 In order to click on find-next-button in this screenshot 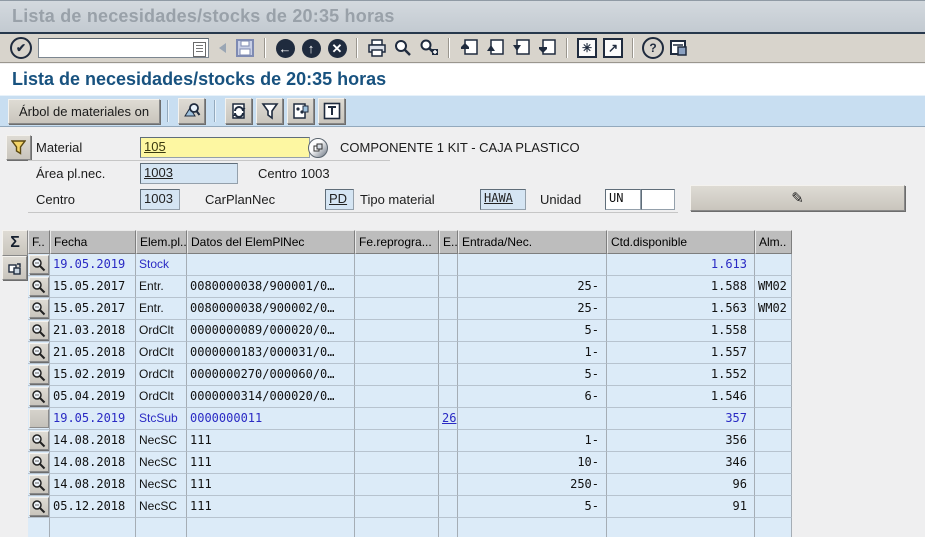, I will do `click(429, 48)`.